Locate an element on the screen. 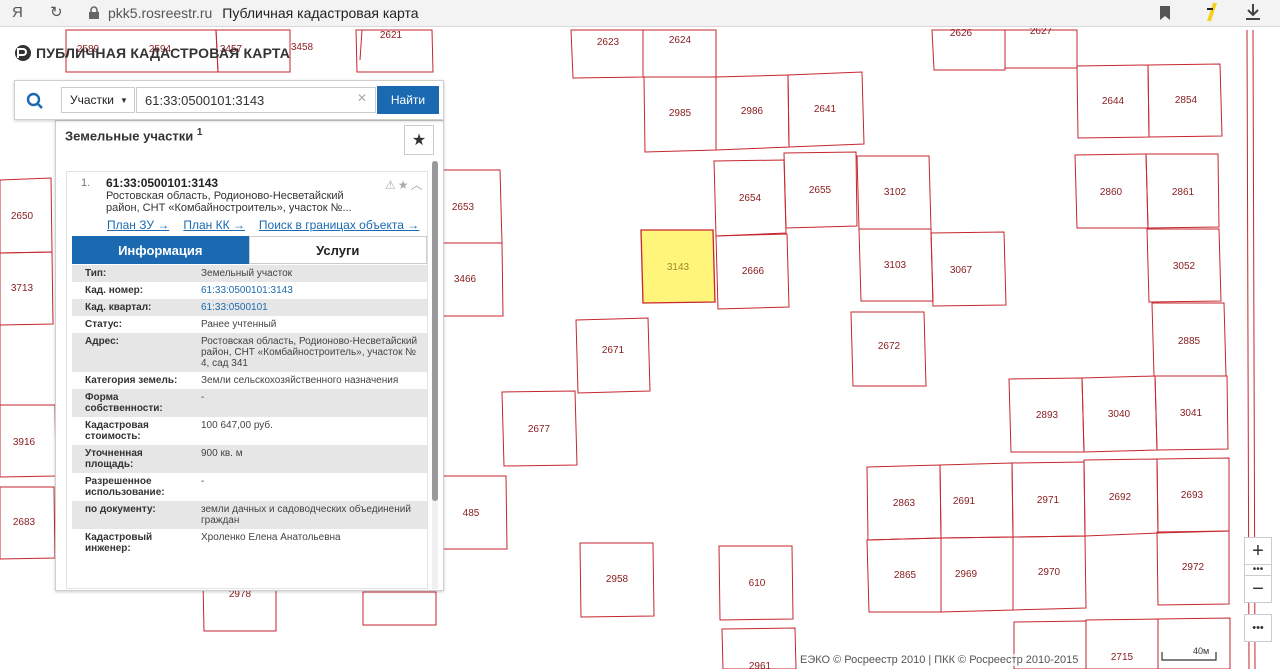 This screenshot has height=669, width=1280. find-button: Найти is located at coordinates (408, 100).